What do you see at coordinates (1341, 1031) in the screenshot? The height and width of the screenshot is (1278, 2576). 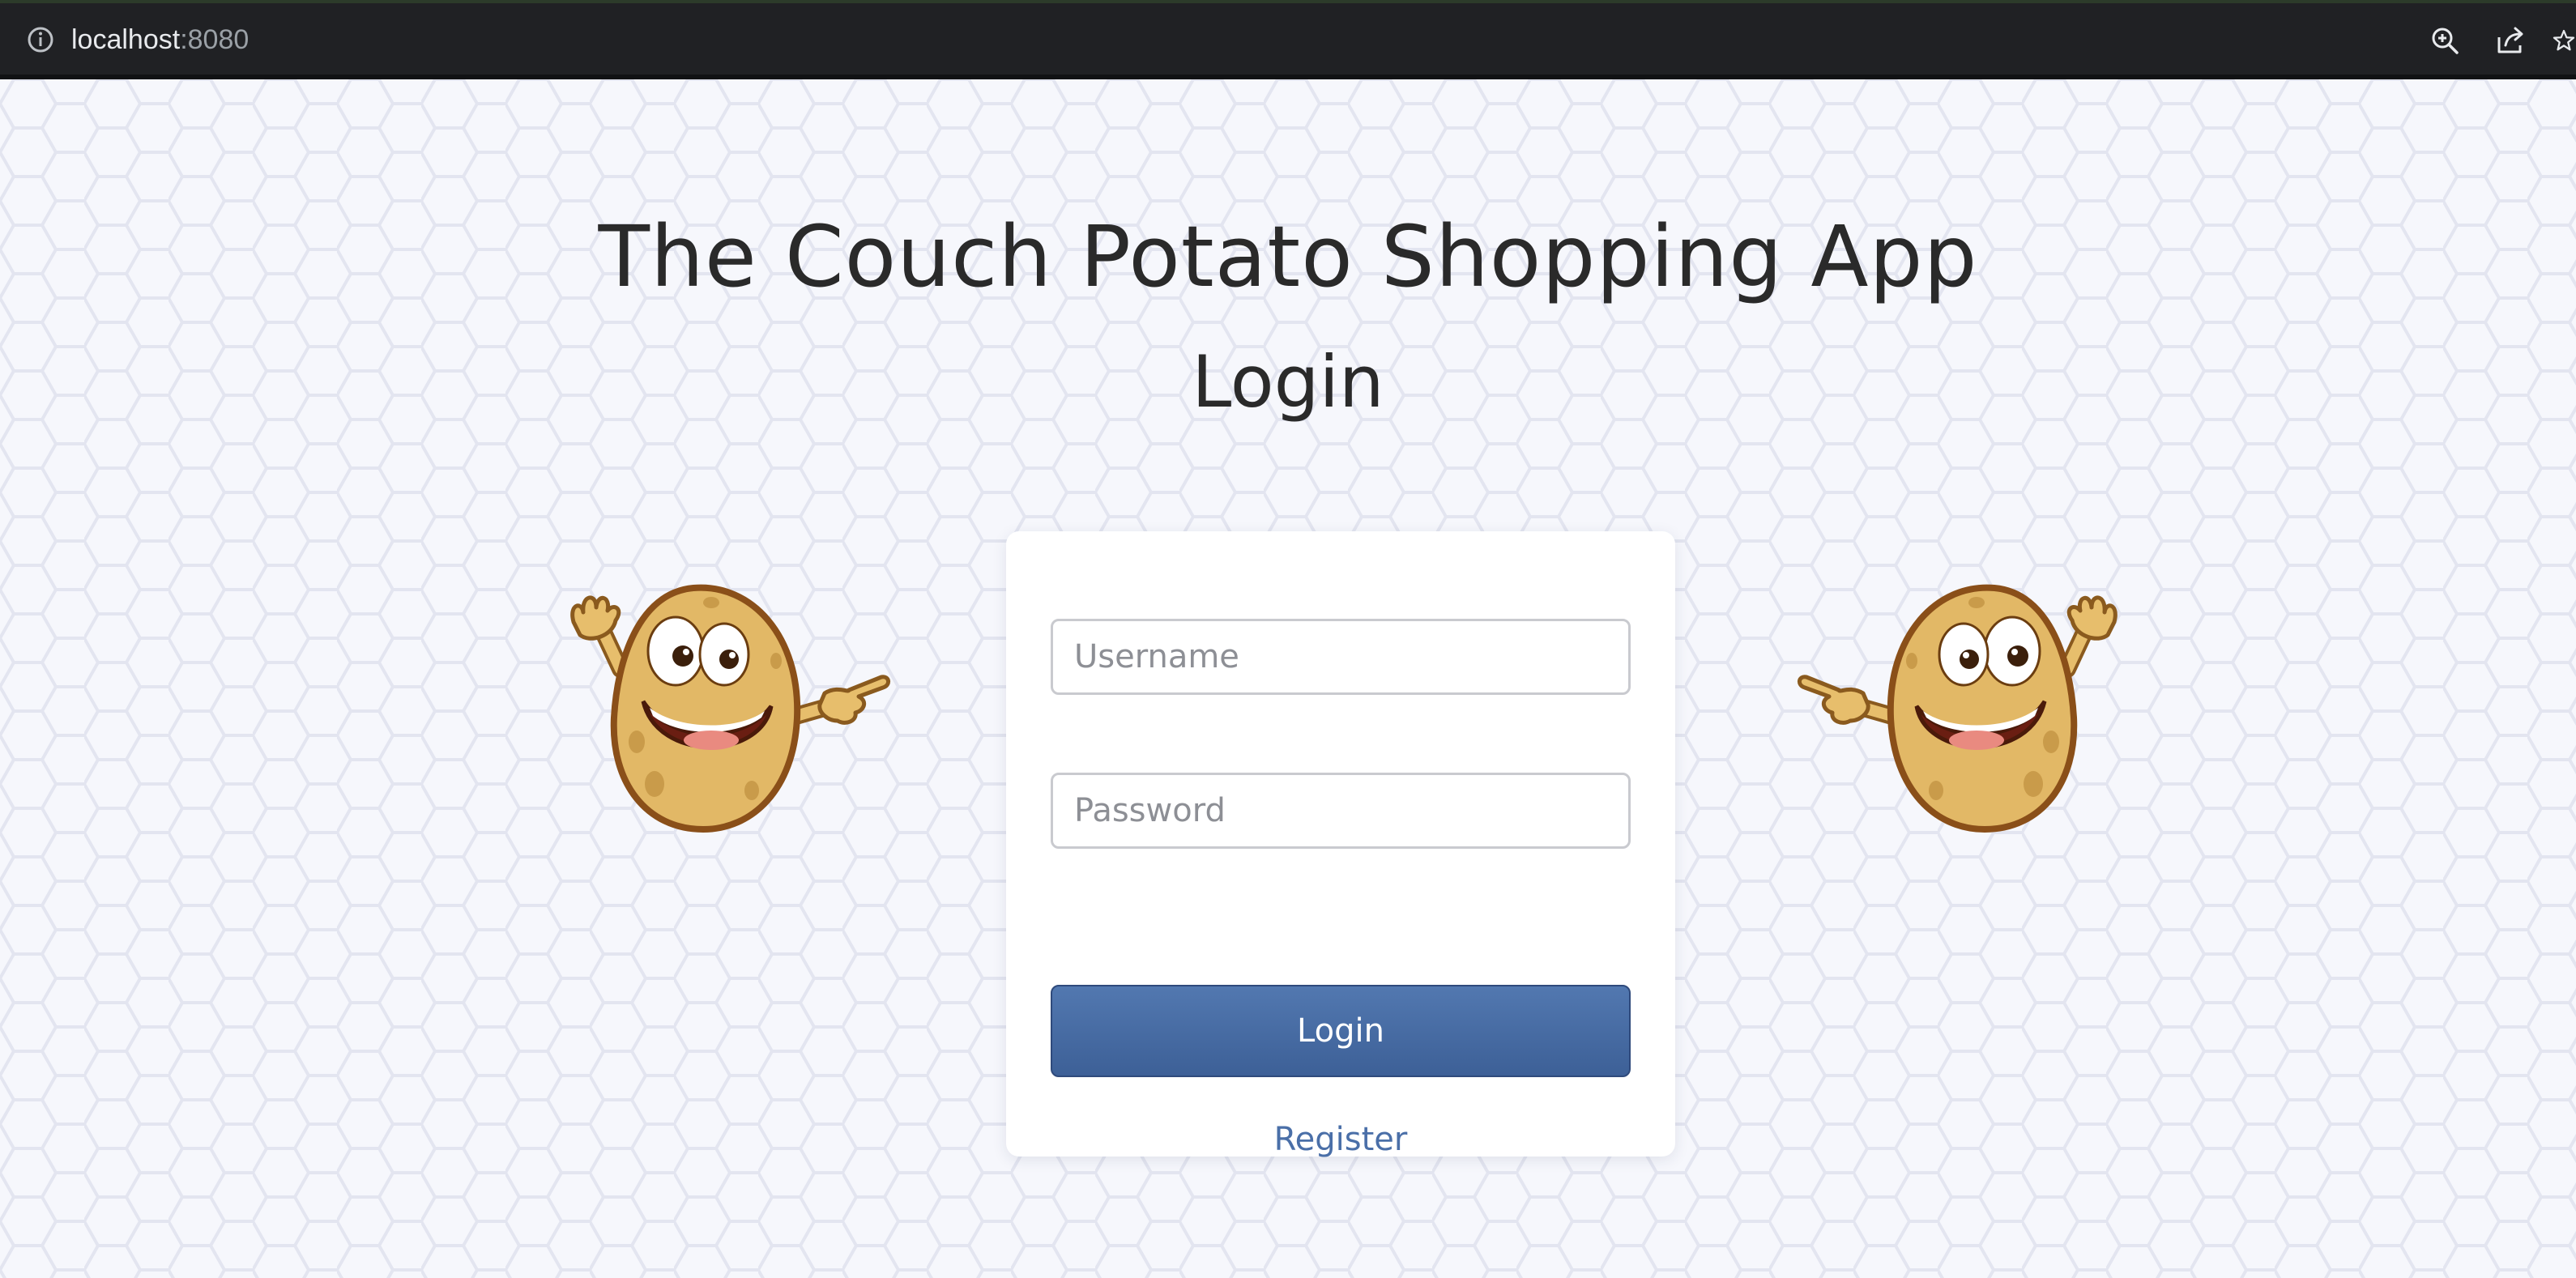 I see `login-button: Login` at bounding box center [1341, 1031].